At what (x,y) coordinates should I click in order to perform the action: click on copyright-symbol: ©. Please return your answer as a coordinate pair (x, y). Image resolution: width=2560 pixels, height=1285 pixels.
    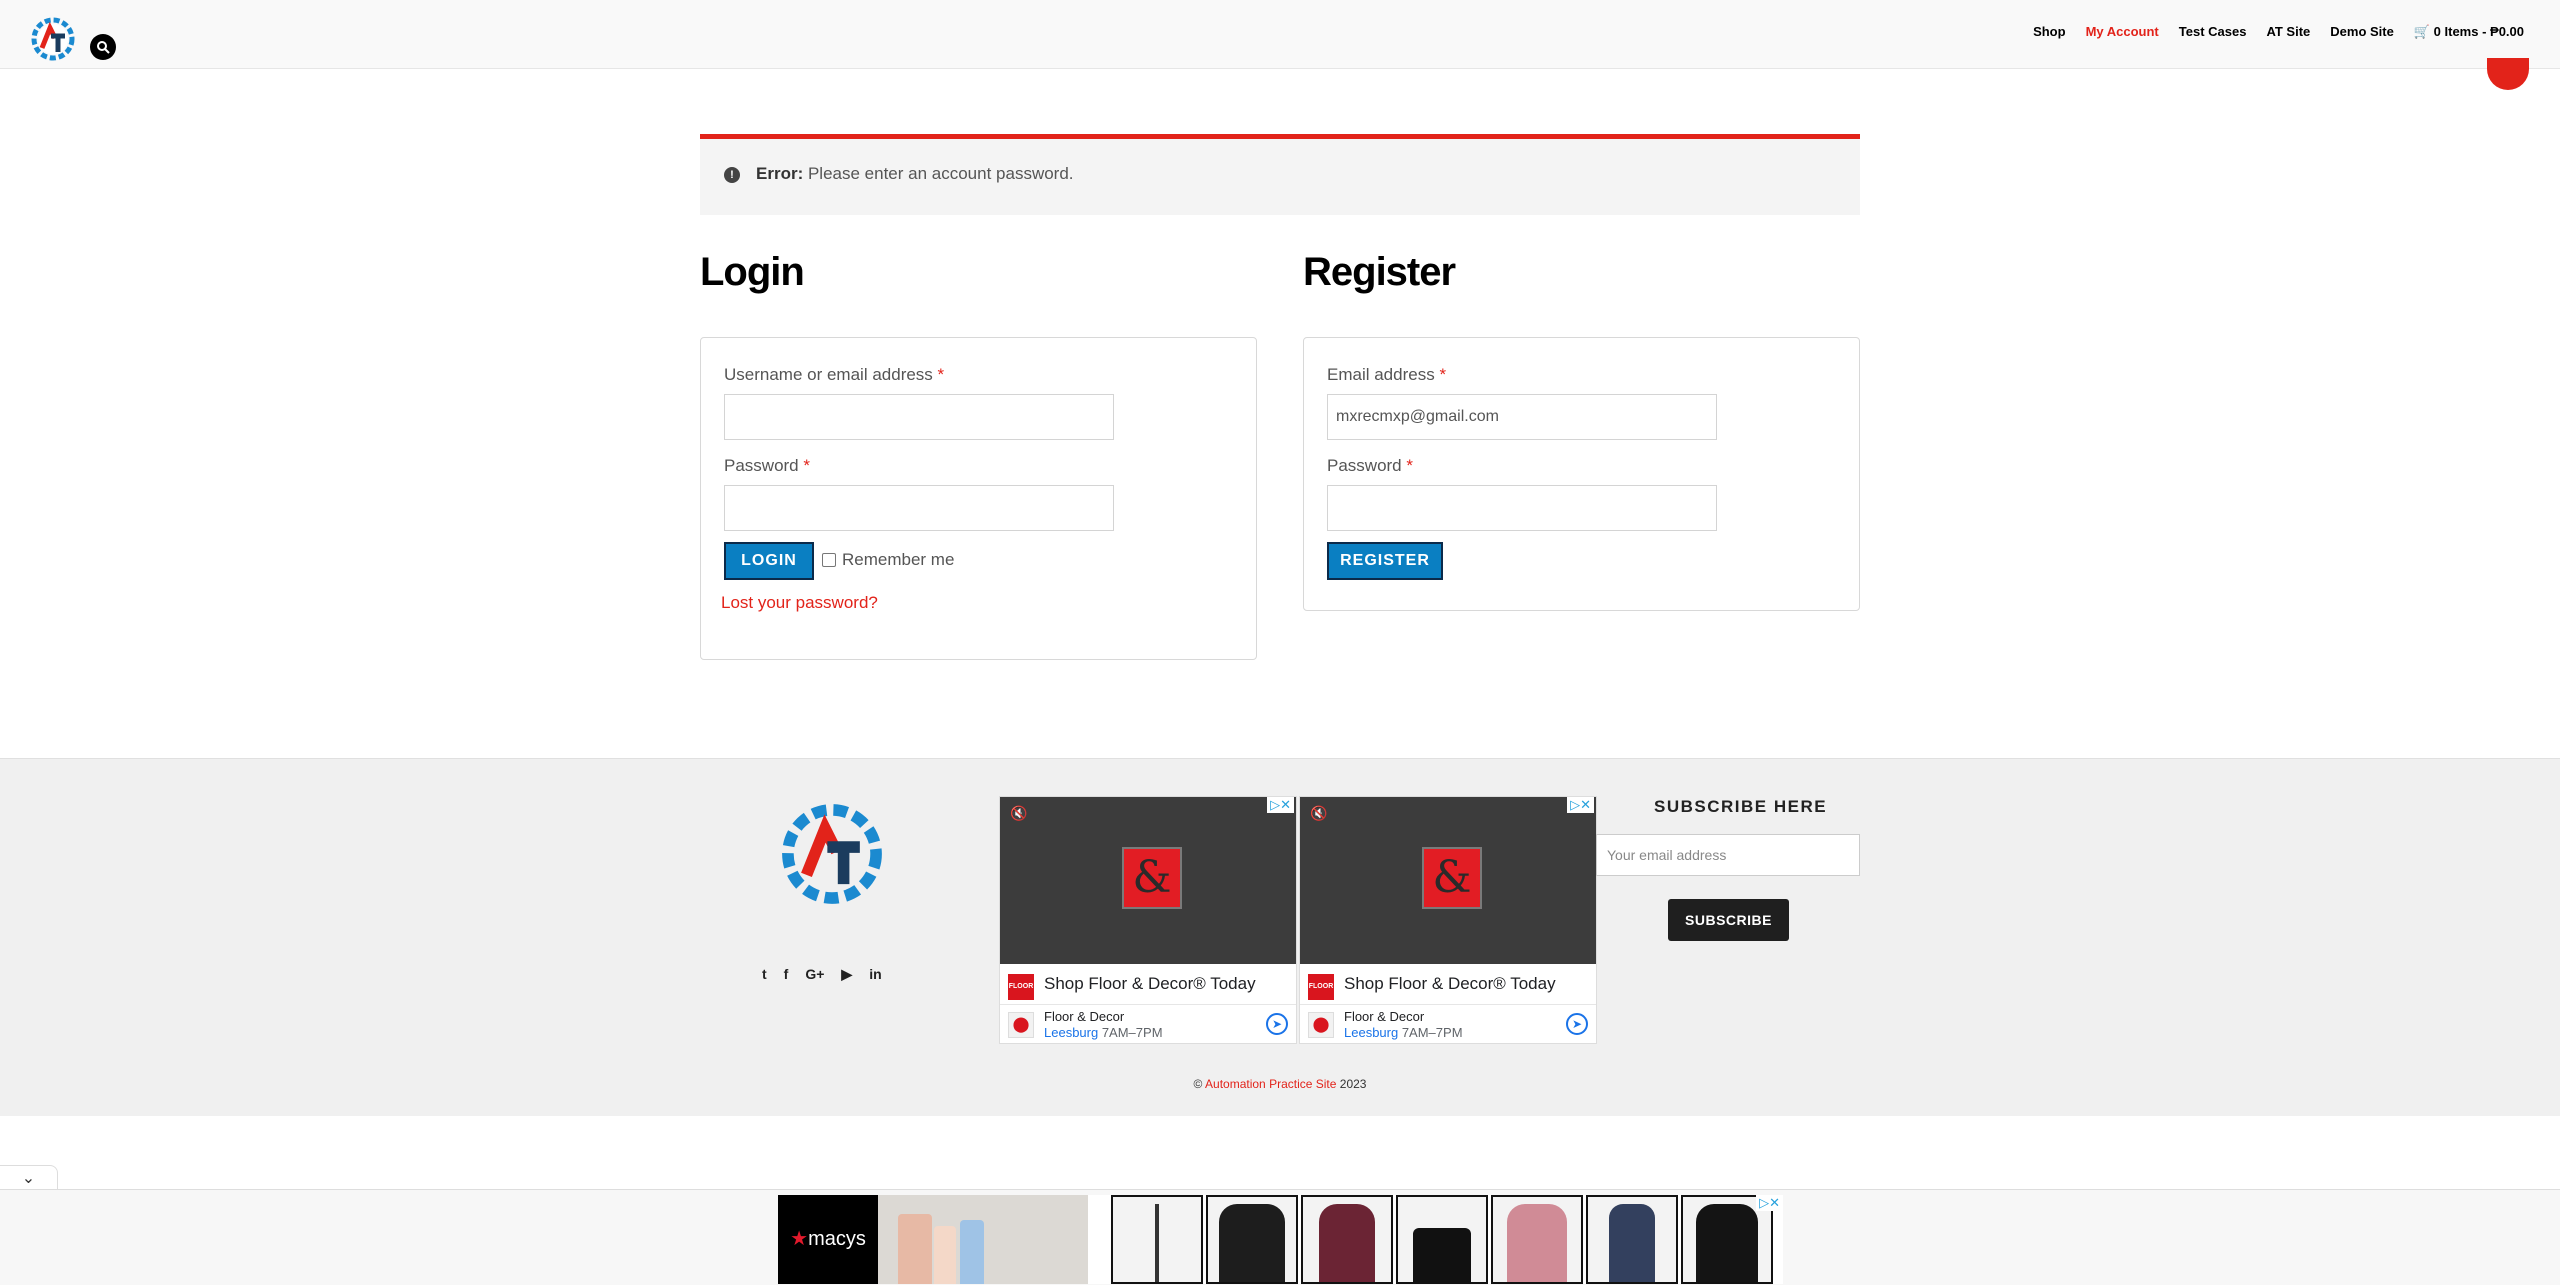
    Looking at the image, I should click on (1198, 1084).